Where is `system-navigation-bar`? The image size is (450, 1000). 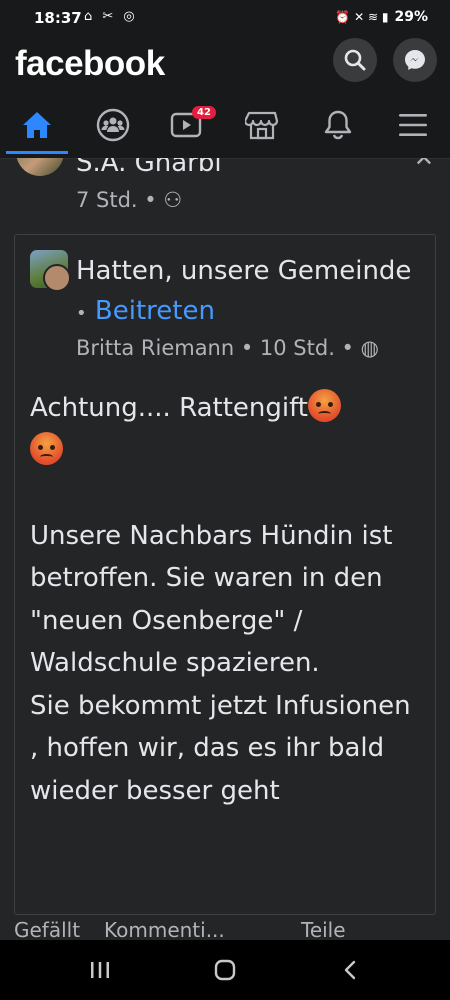
system-navigation-bar is located at coordinates (225, 970).